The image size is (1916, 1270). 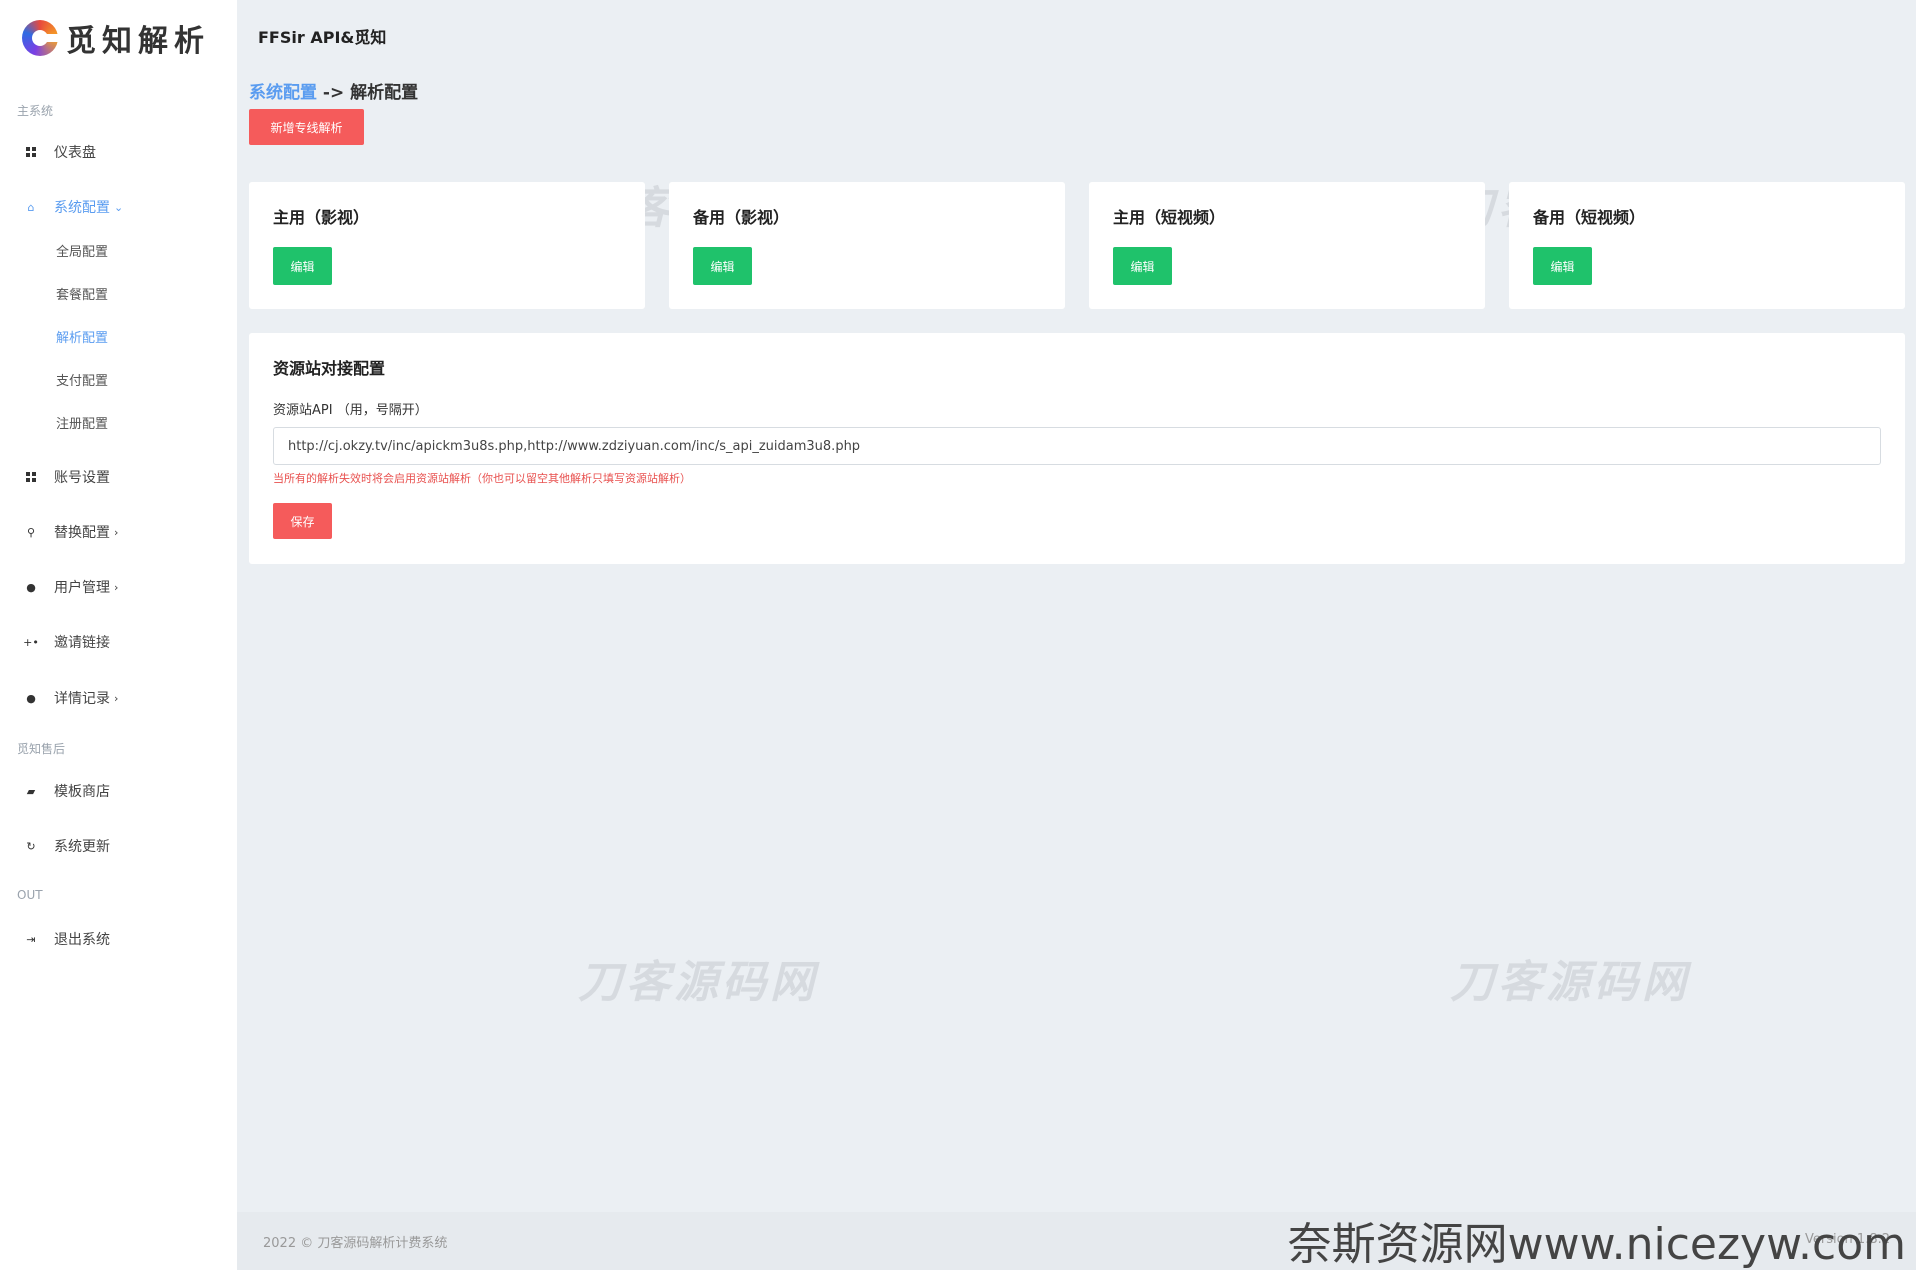 I want to click on nav-item-label: 详情记录, so click(x=82, y=699).